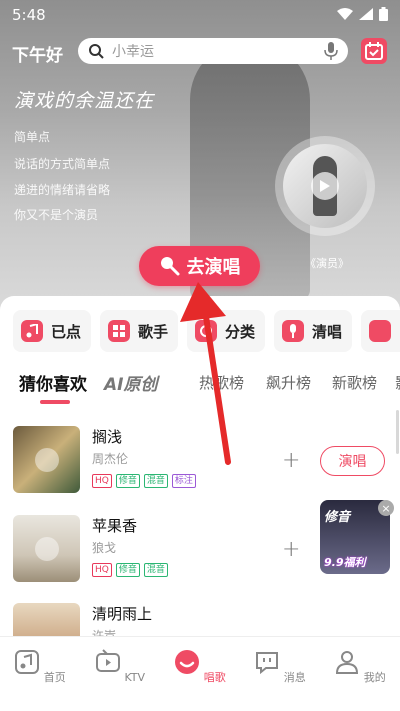 Image resolution: width=400 pixels, height=711 pixels. I want to click on nav-label: KTV, so click(135, 677).